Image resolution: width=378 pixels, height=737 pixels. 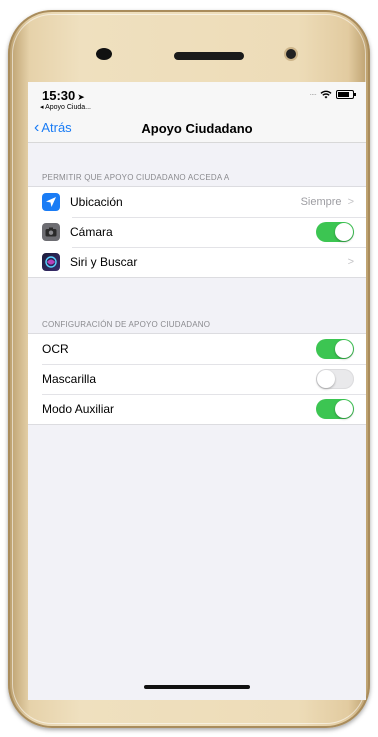 What do you see at coordinates (291, 54) in the screenshot?
I see `proximity-sensor-icon` at bounding box center [291, 54].